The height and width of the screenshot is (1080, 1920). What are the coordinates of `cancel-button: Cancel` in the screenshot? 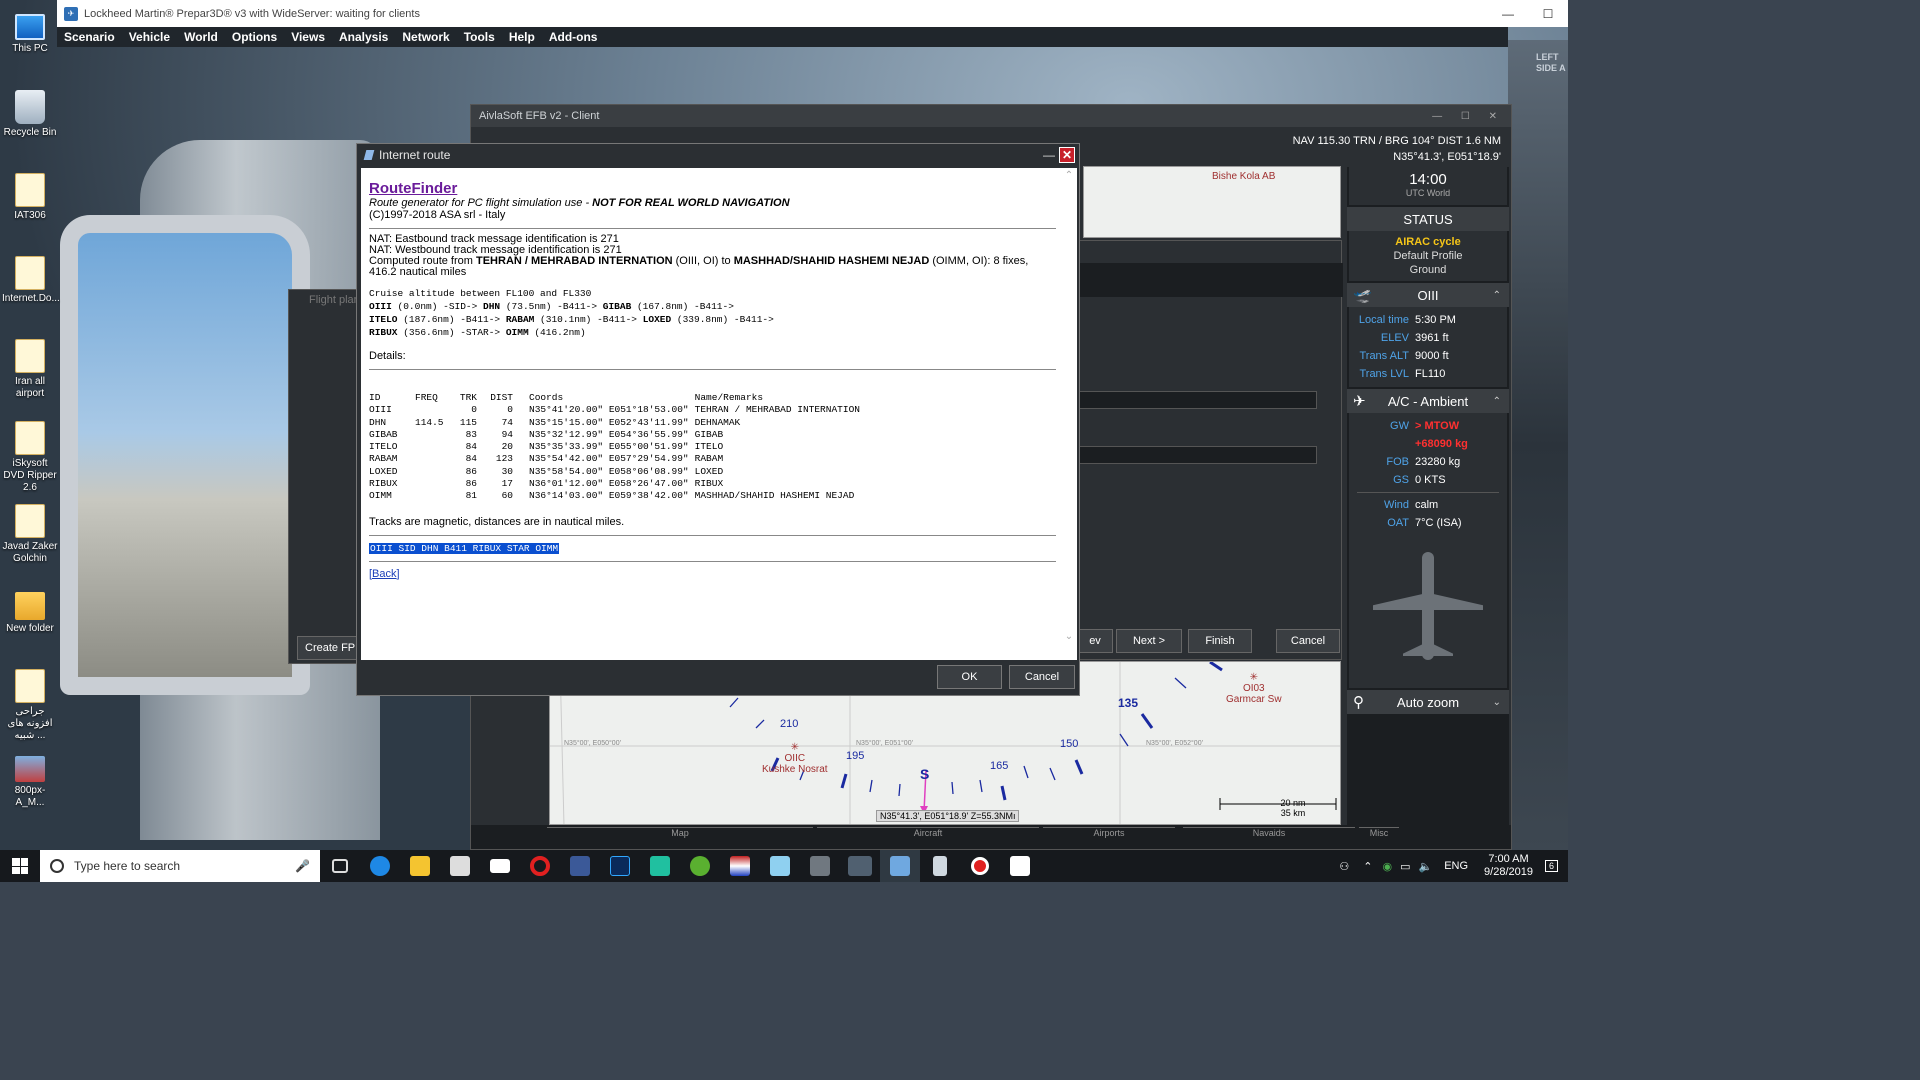 It's located at (1042, 677).